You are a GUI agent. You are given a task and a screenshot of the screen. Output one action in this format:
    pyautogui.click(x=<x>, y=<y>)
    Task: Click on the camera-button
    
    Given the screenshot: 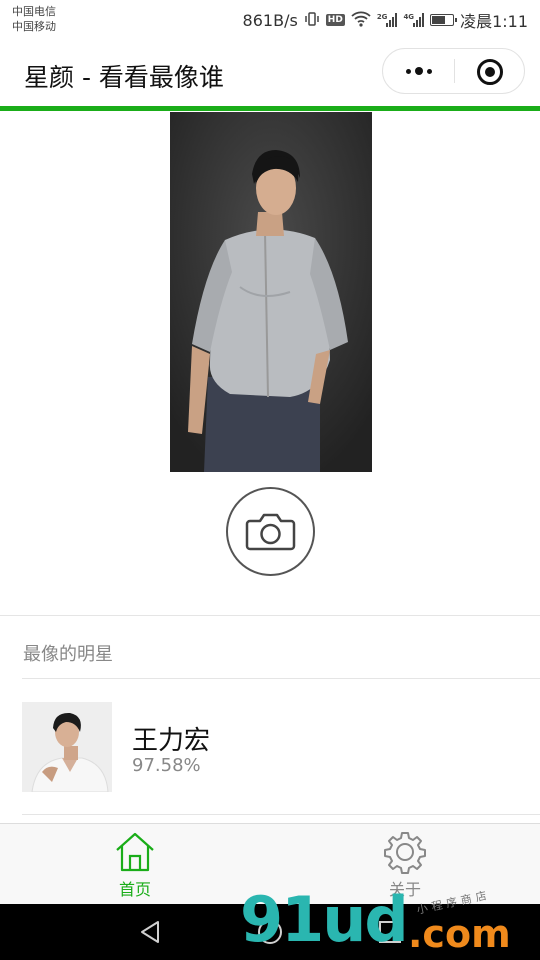 What is the action you would take?
    pyautogui.click(x=270, y=531)
    